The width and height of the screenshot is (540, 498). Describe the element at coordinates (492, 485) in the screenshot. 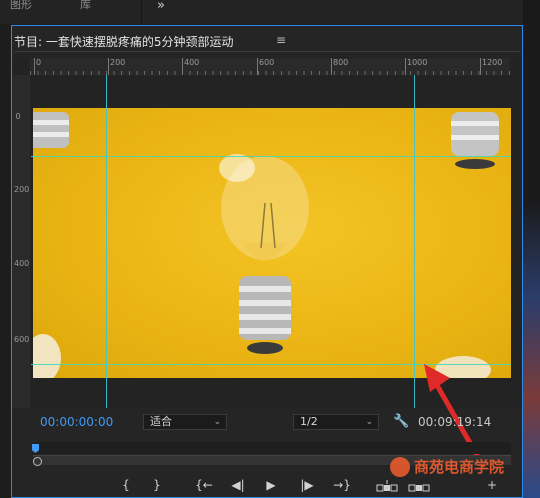

I see `add-button: +` at that location.